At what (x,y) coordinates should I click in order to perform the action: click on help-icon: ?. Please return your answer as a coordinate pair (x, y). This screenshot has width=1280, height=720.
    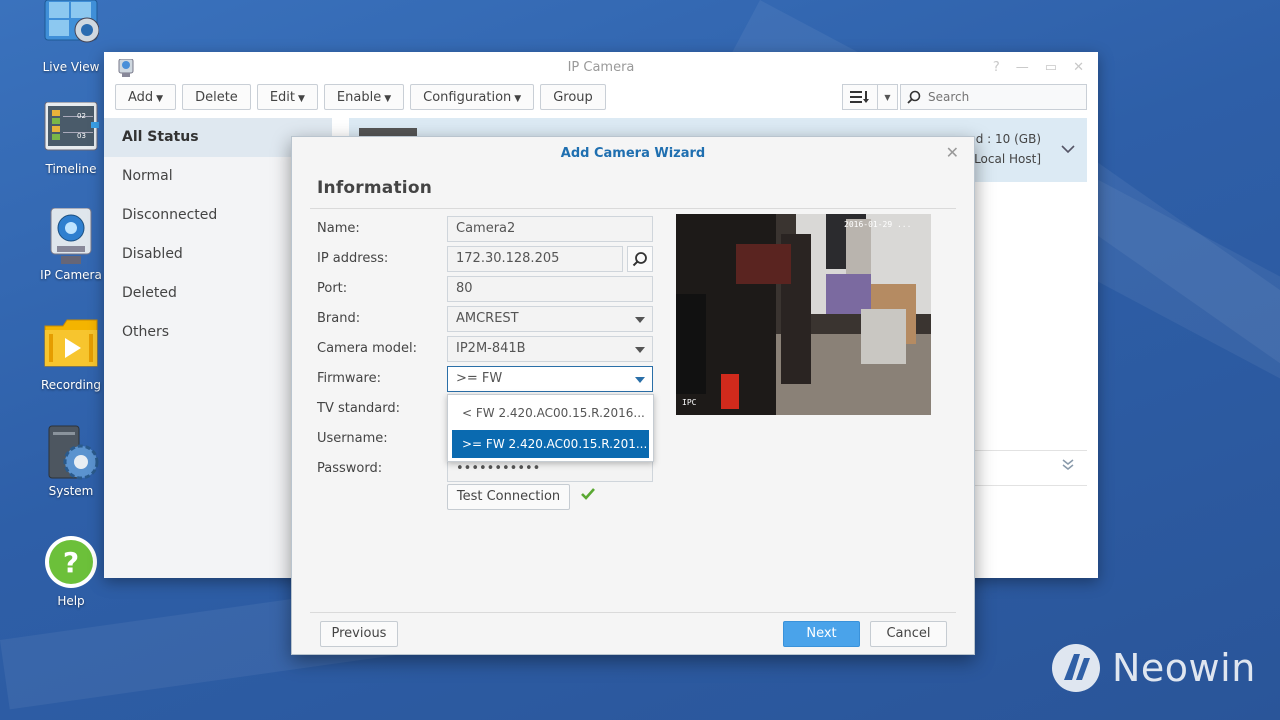
    Looking at the image, I should click on (71, 562).